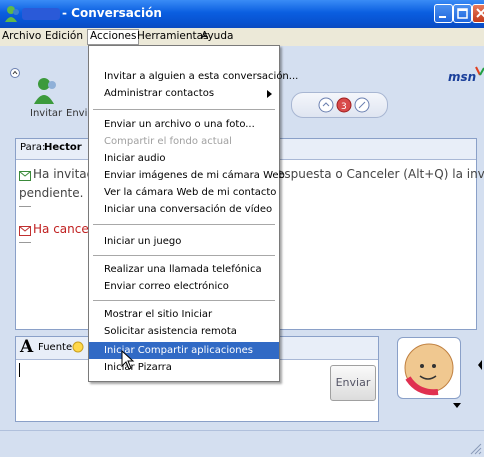 This screenshot has height=457, width=484. I want to click on own-display-picture, so click(429, 368).